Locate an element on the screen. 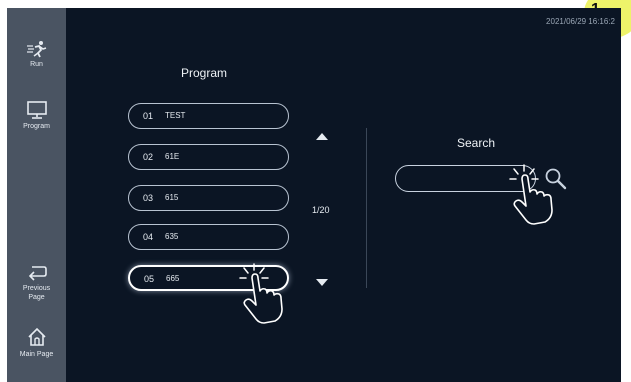 The height and width of the screenshot is (382, 631). sidebar-item-run: Run is located at coordinates (36, 54).